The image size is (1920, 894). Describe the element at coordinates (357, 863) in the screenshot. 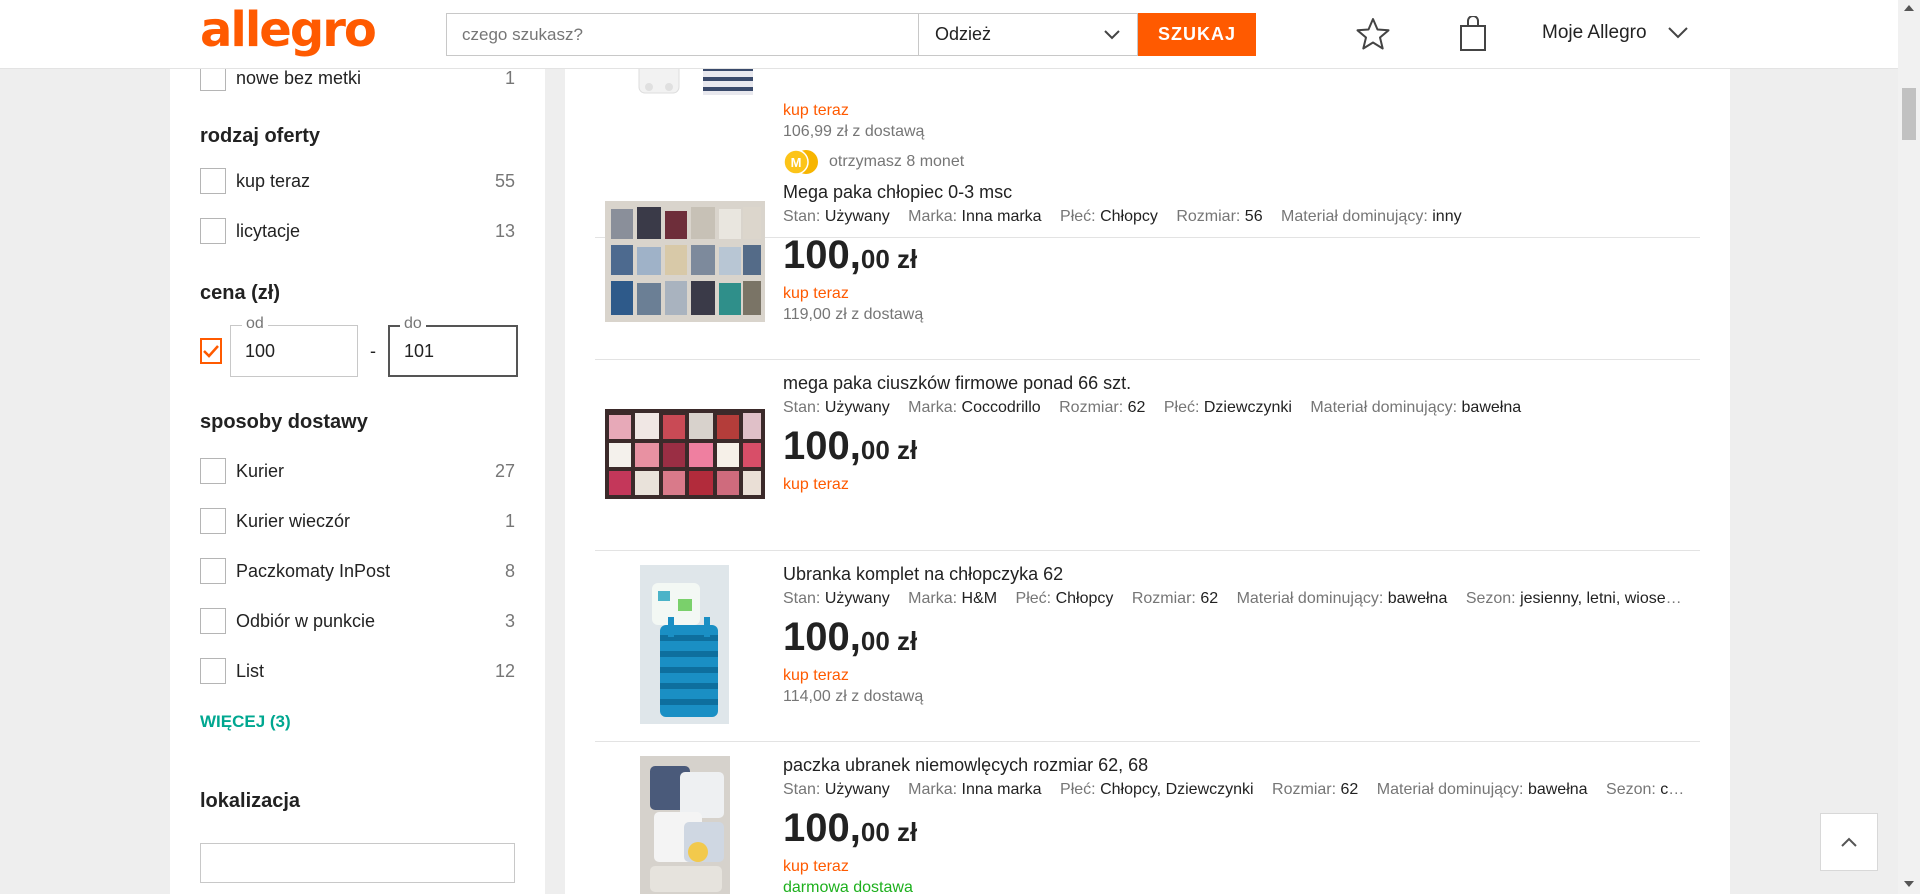

I see `location-input` at that location.